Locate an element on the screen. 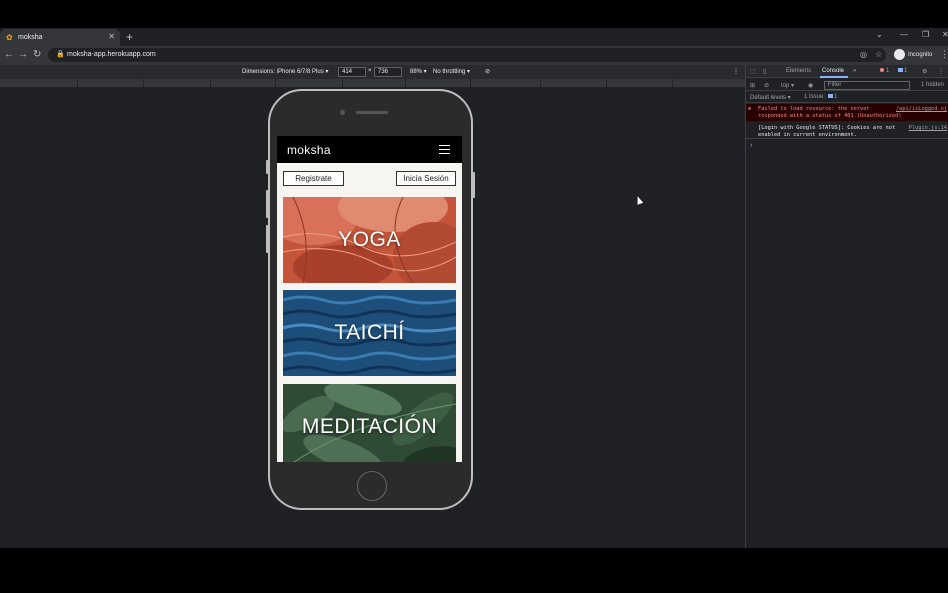 The width and height of the screenshot is (948, 593). card-yoga: YOGA is located at coordinates (369, 240).